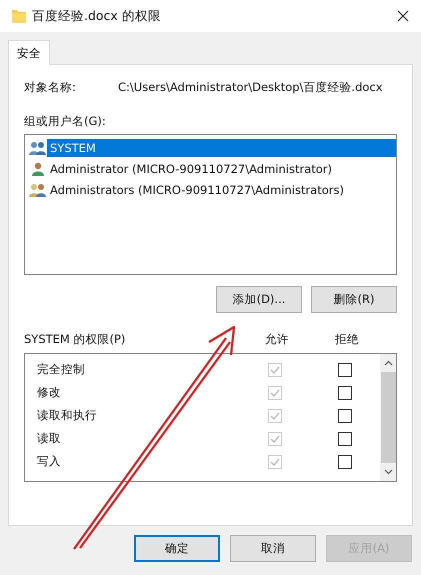  Describe the element at coordinates (177, 548) in the screenshot. I see `dialog-button: 确定` at that location.